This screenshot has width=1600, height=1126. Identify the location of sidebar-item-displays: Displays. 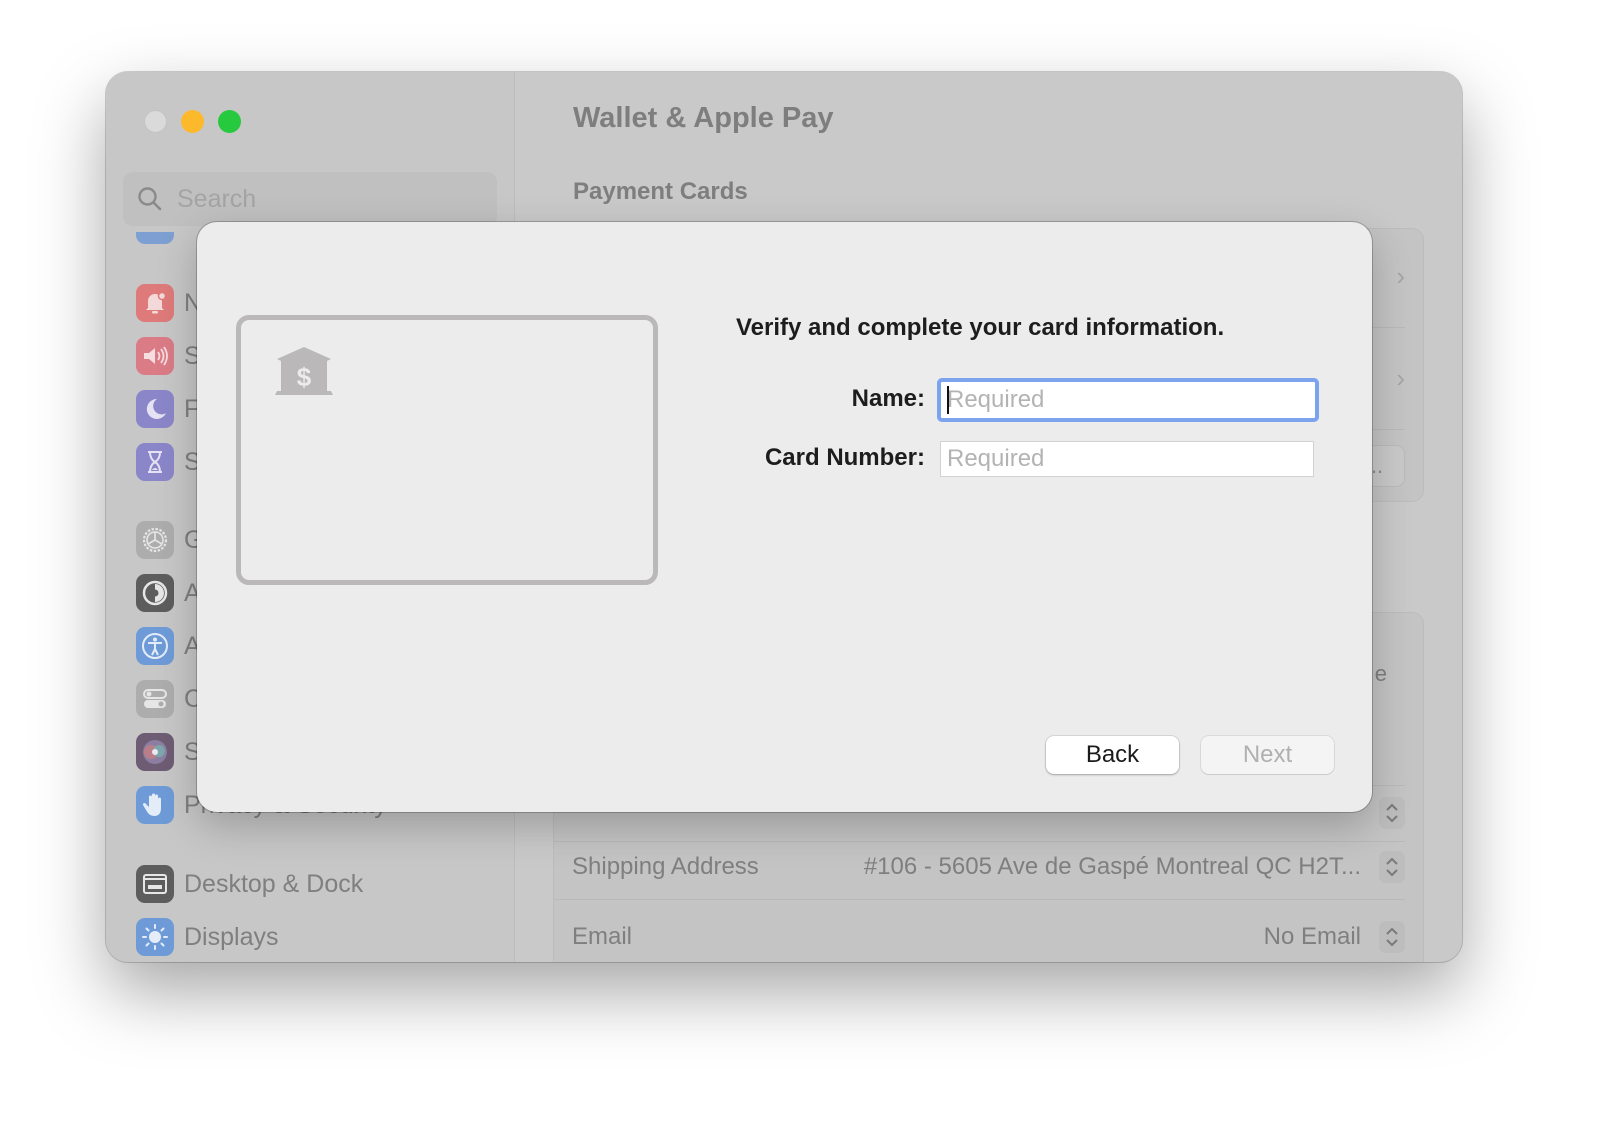
(207, 937).